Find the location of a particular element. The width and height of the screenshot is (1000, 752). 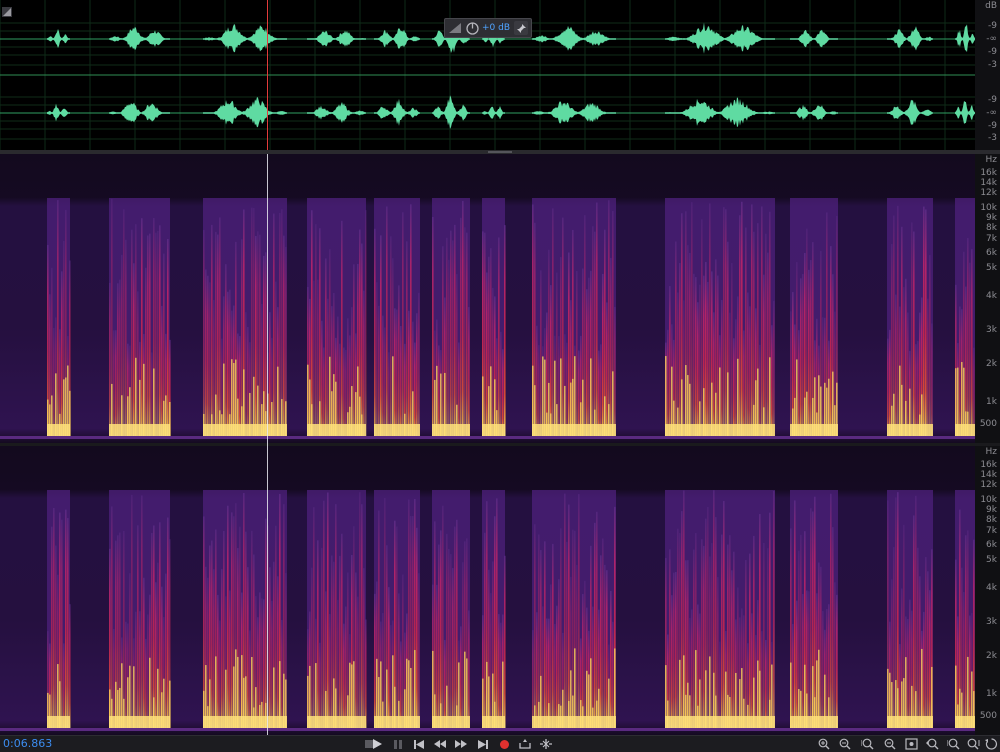

fast-forward-icon is located at coordinates (461, 744).